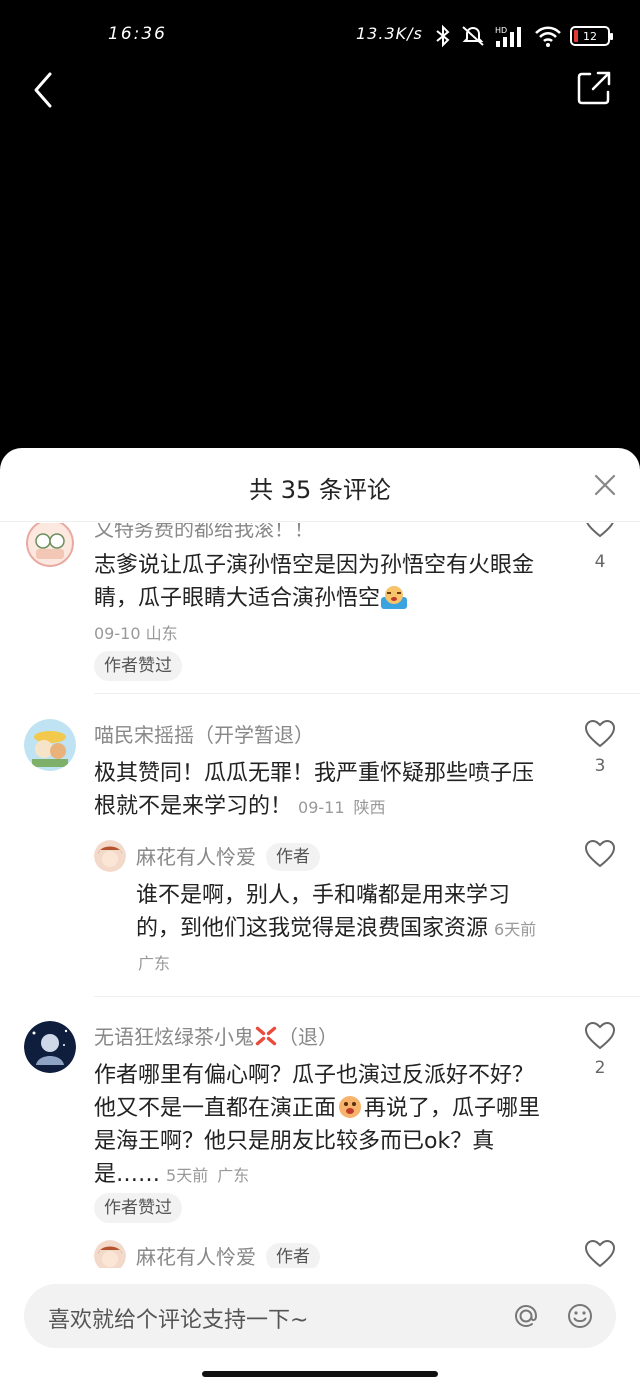 This screenshot has width=640, height=1387. Describe the element at coordinates (314, 582) in the screenshot. I see `comment-text-content: 志爹说让瓜子演孙悟空是因为孙悟空有火眼金睛，瓜子眼睛大适合演孙悟空` at that location.